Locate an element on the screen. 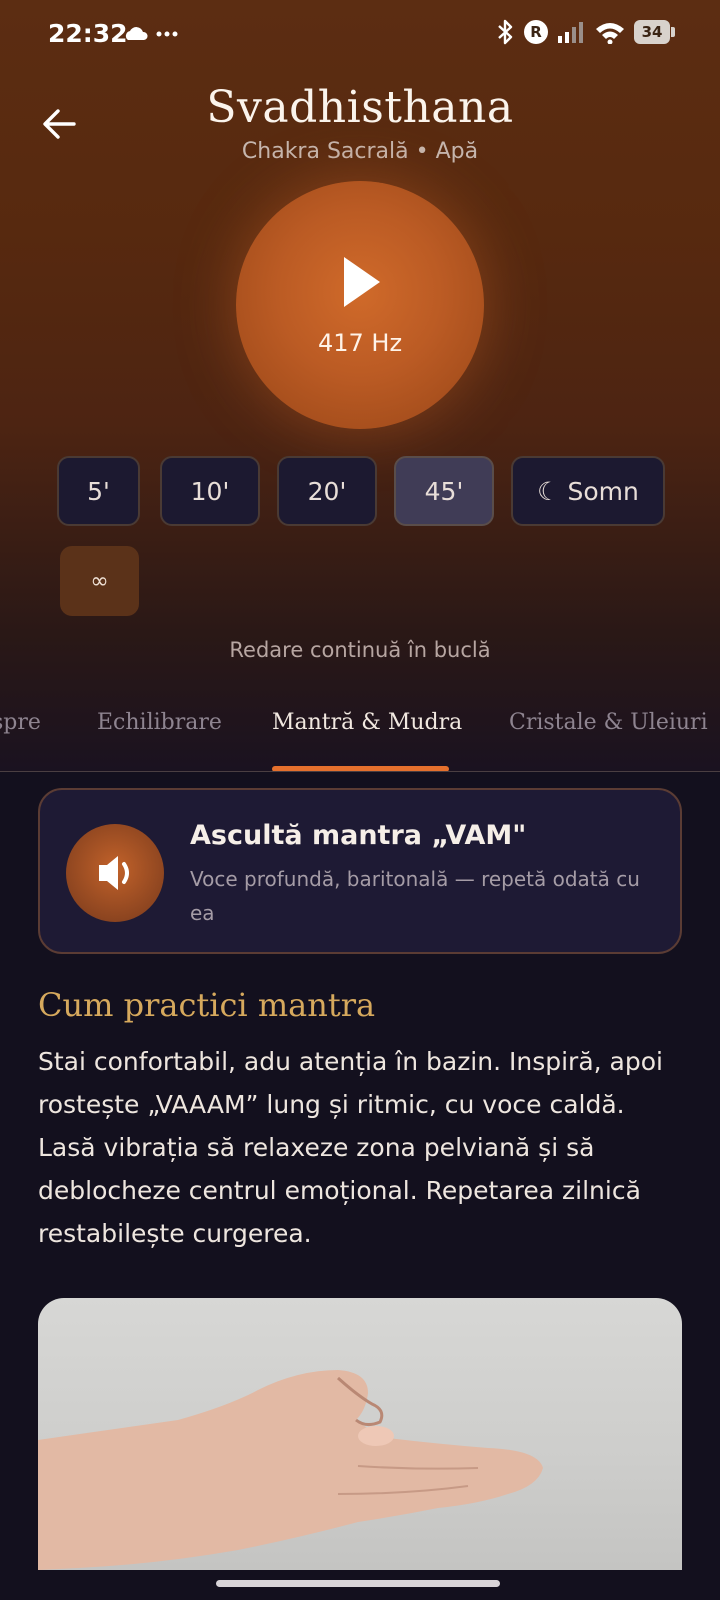  wifi-icon is located at coordinates (610, 33).